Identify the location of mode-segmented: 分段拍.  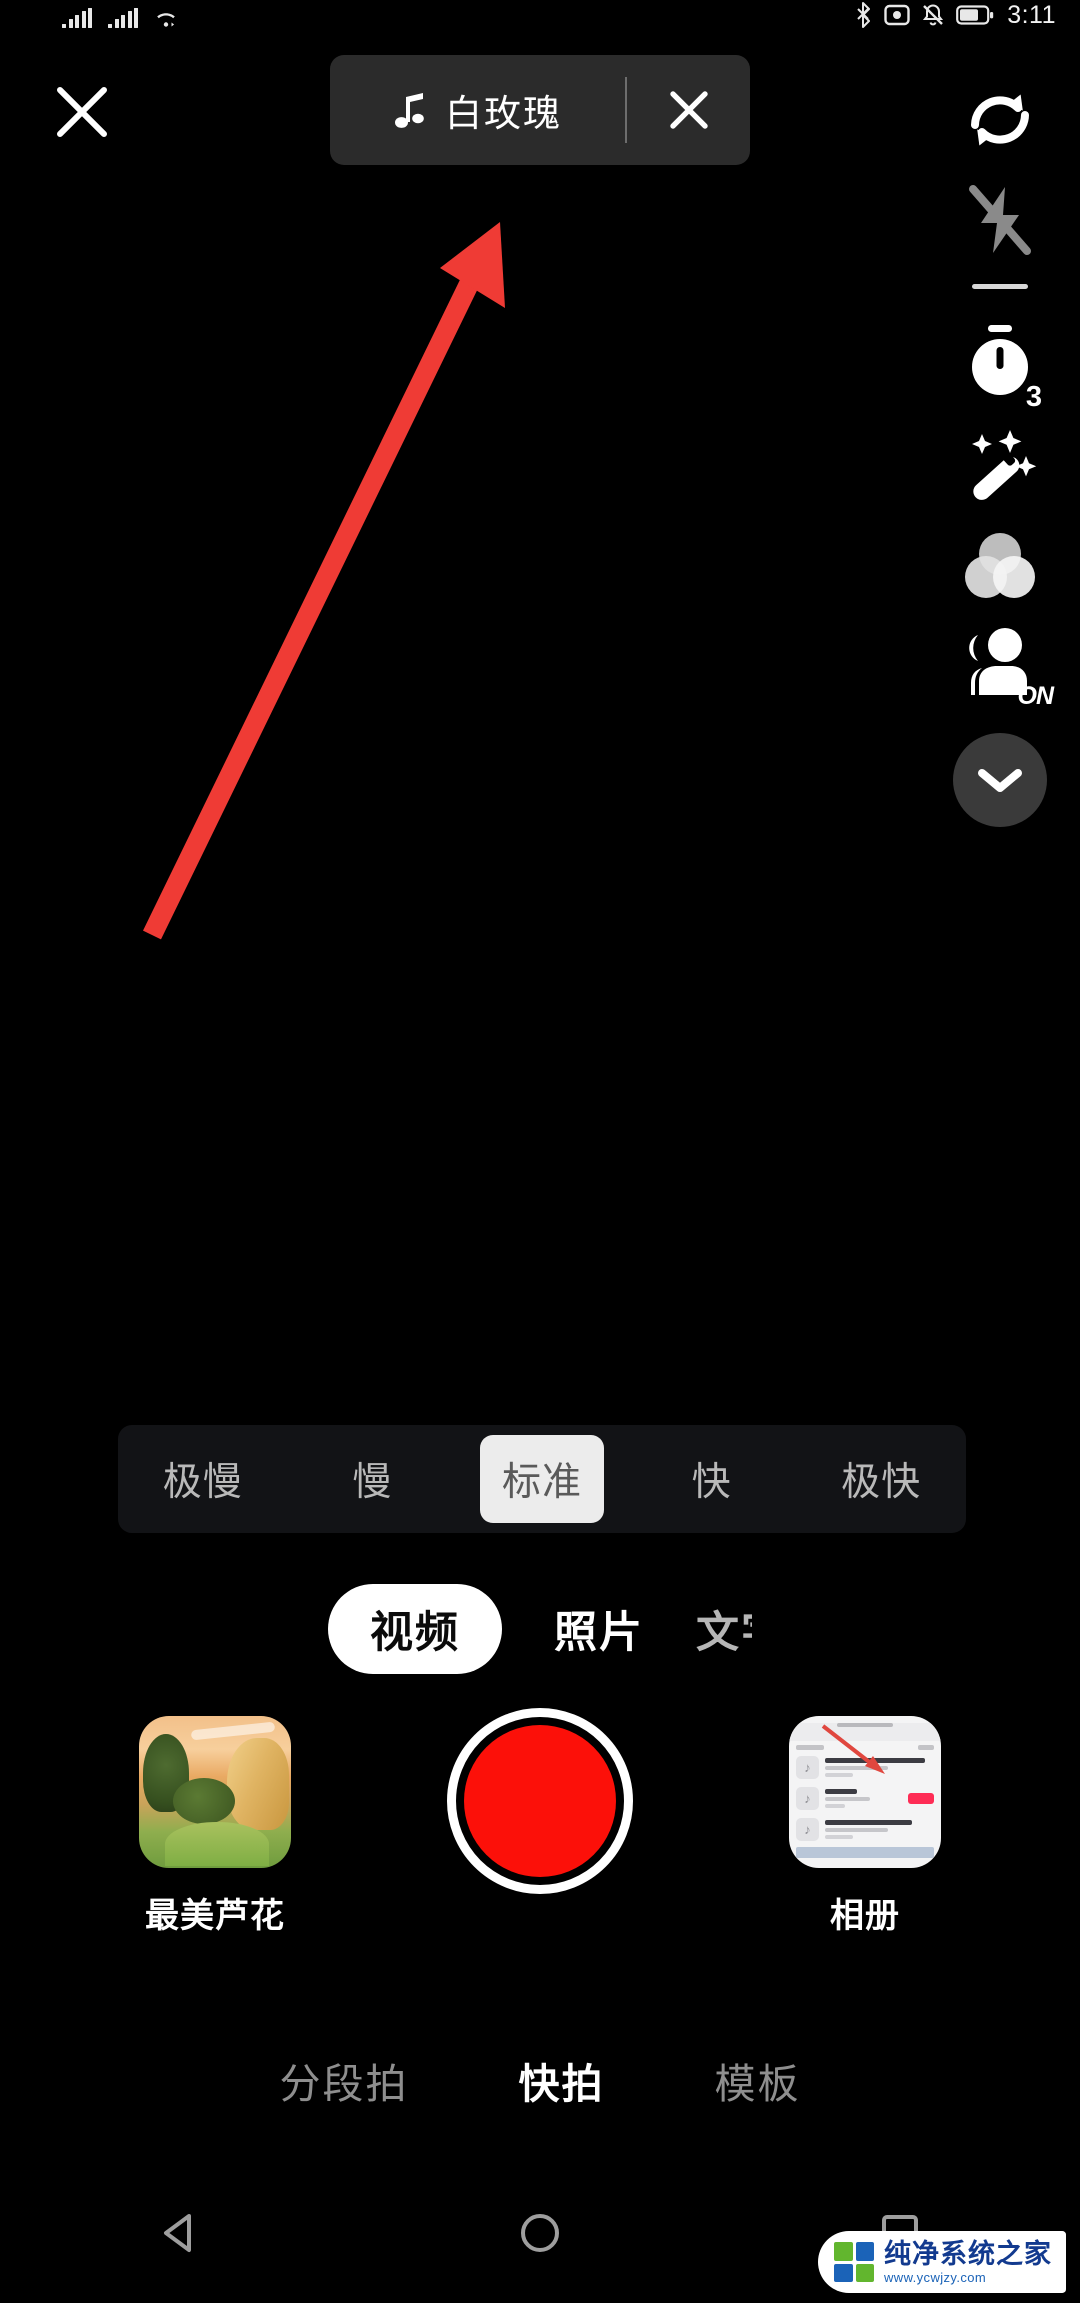
(344, 2080).